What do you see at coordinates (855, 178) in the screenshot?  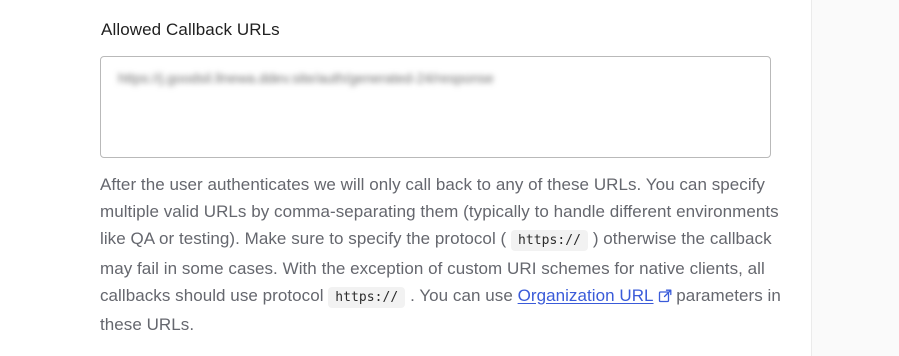 I see `right-side-panel` at bounding box center [855, 178].